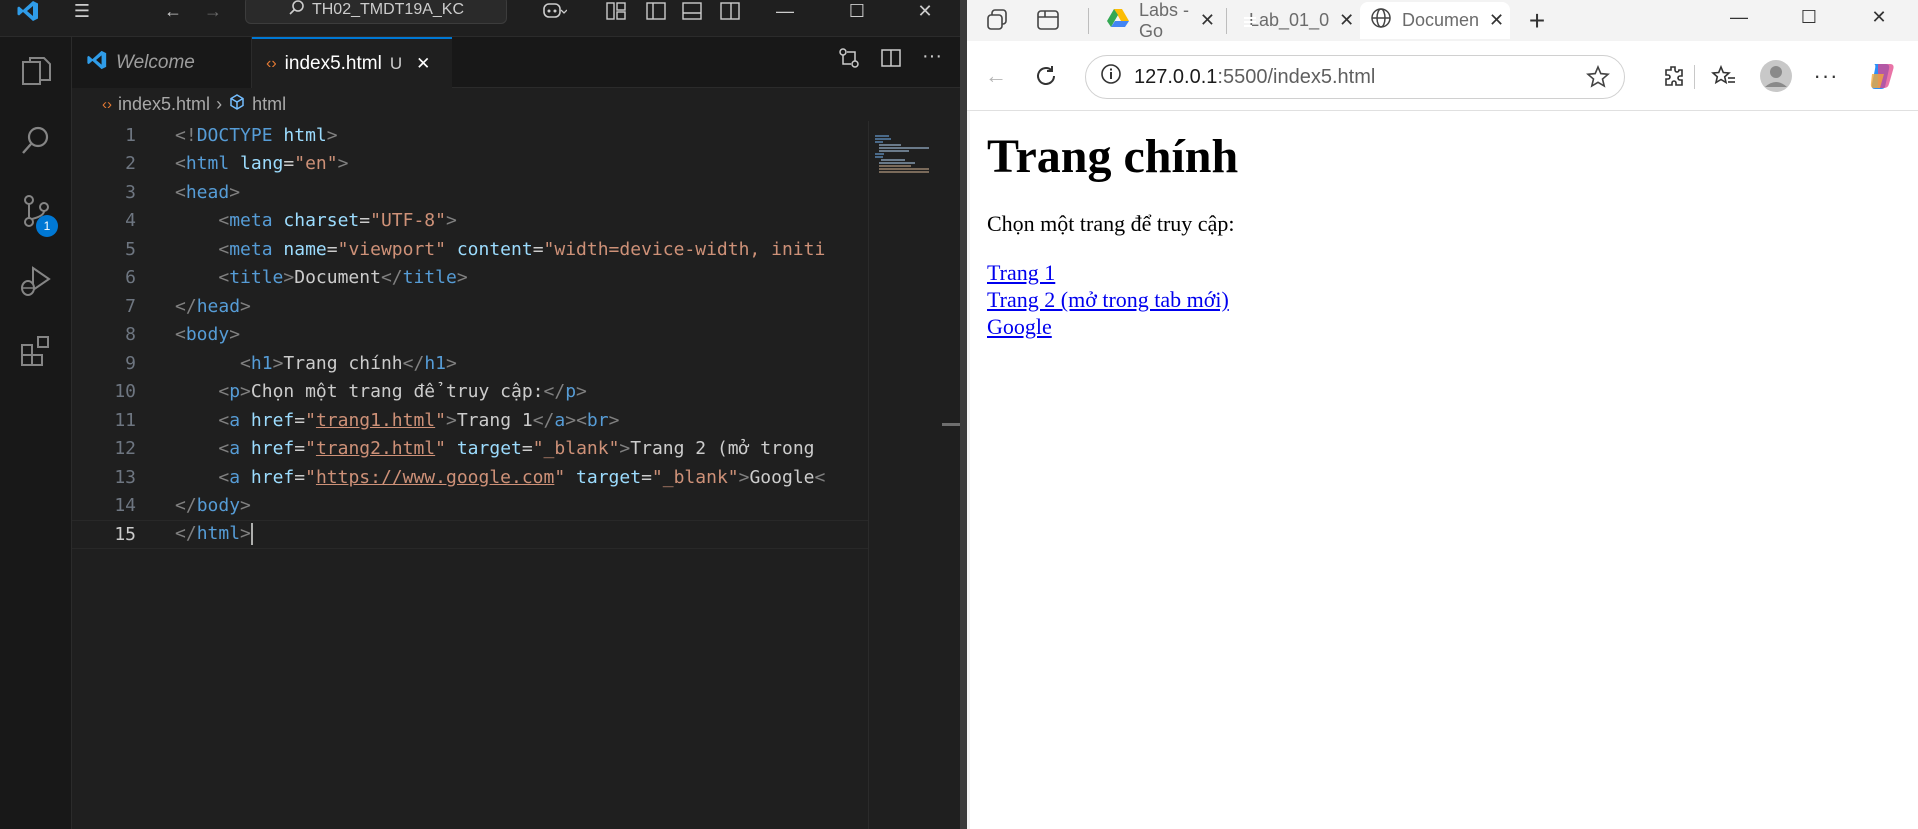 The width and height of the screenshot is (1918, 829). I want to click on link-google: Google, so click(1452, 326).